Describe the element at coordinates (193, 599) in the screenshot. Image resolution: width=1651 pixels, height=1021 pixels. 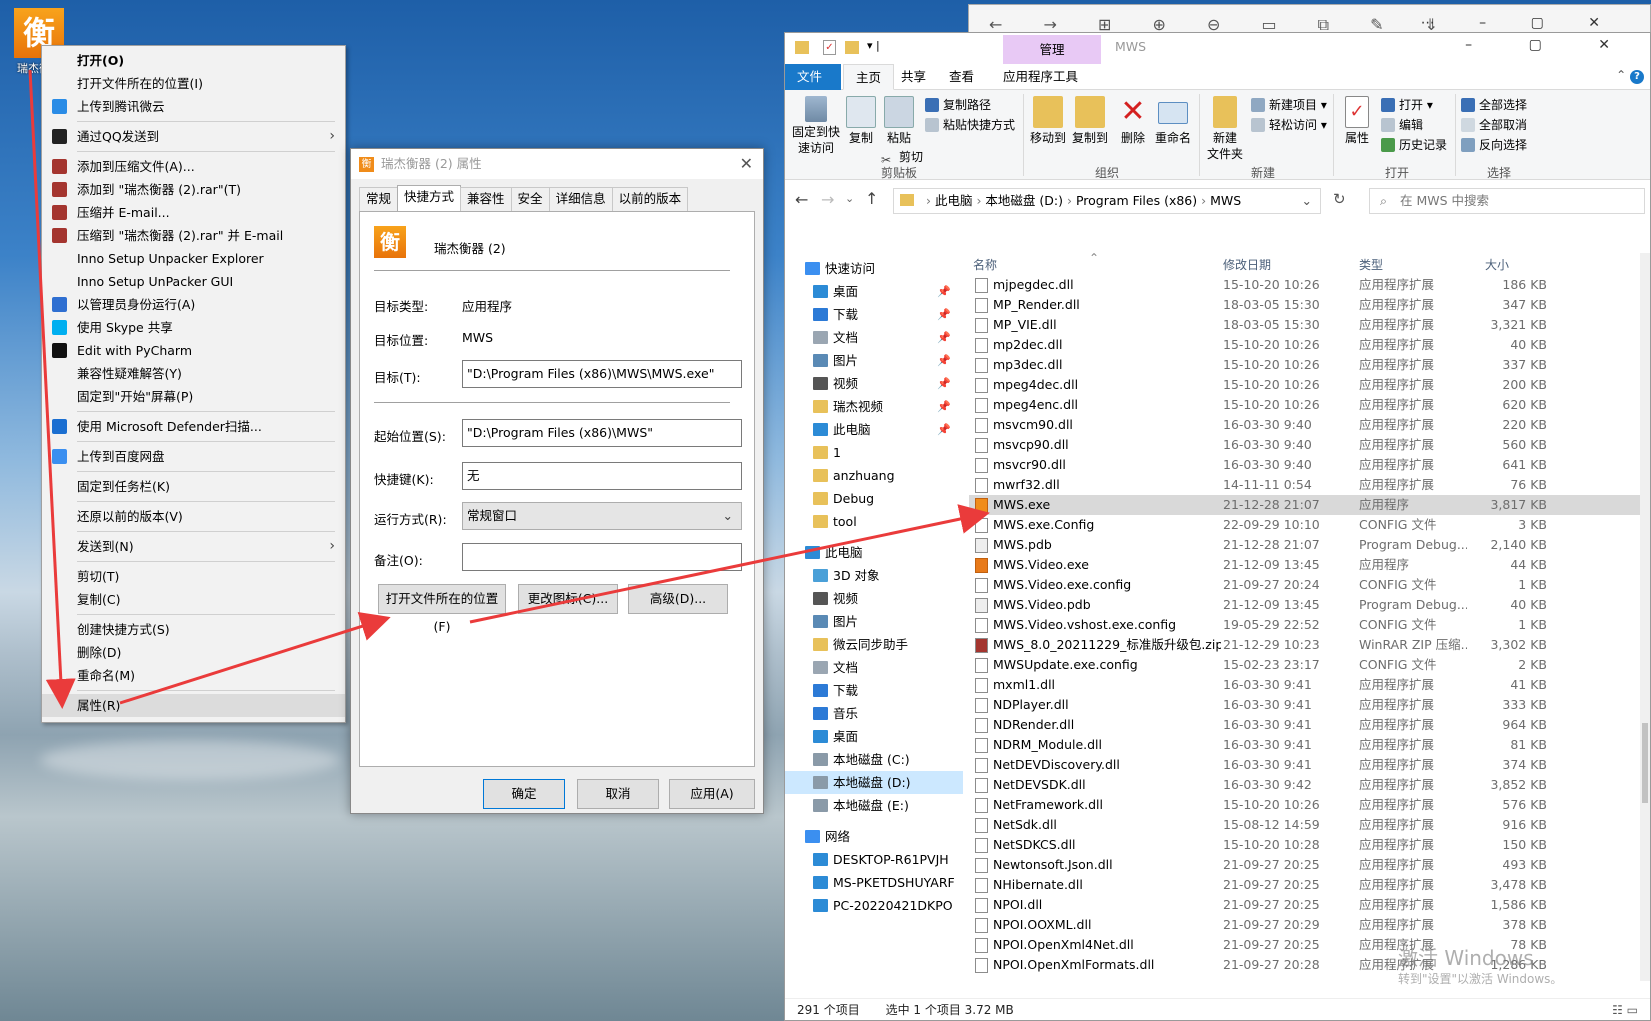
I see `menu-item: 复制(C)` at that location.